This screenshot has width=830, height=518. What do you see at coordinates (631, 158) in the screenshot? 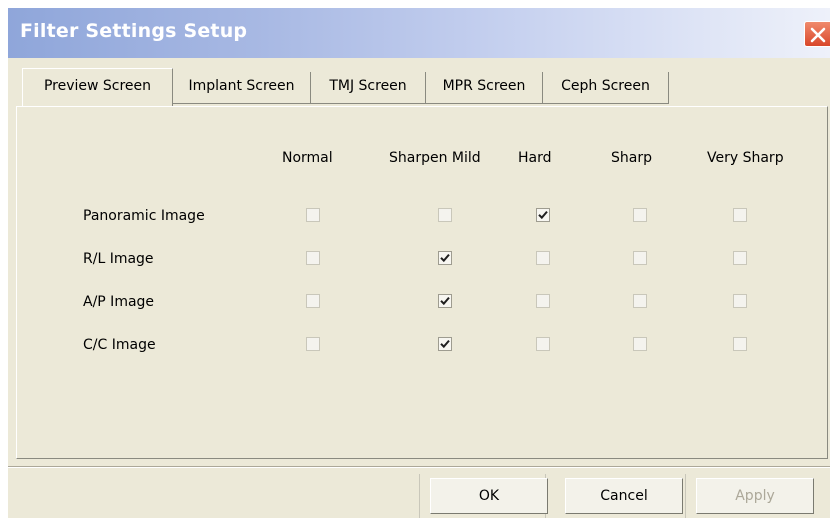
I see `column-header-sharp: Sharp` at bounding box center [631, 158].